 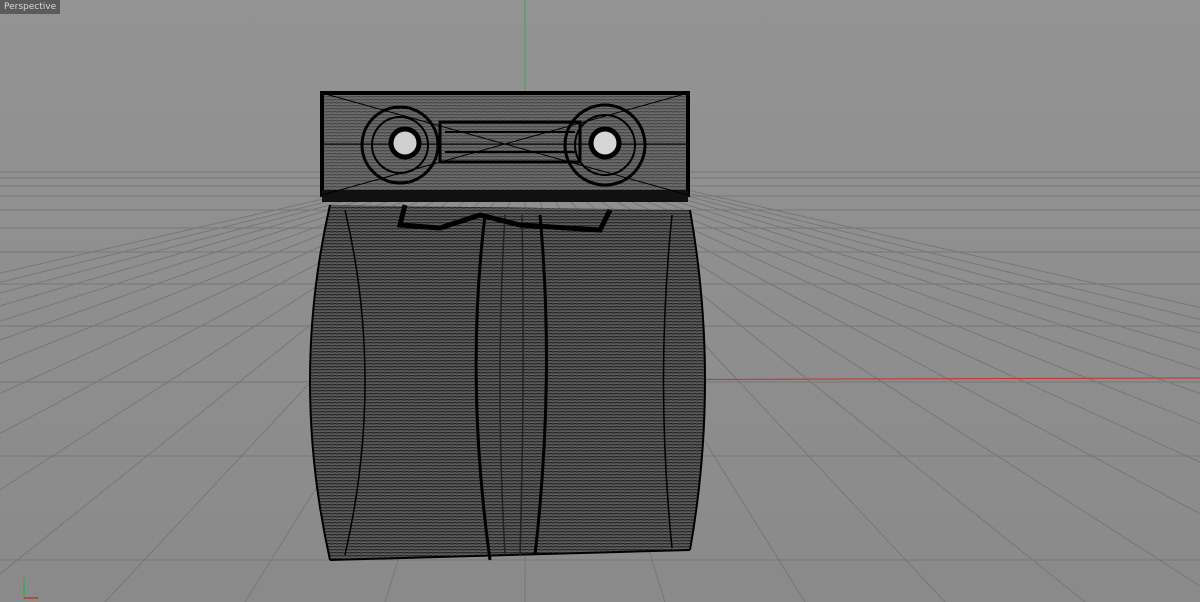 I want to click on viewport-label: Perspective, so click(x=30, y=7).